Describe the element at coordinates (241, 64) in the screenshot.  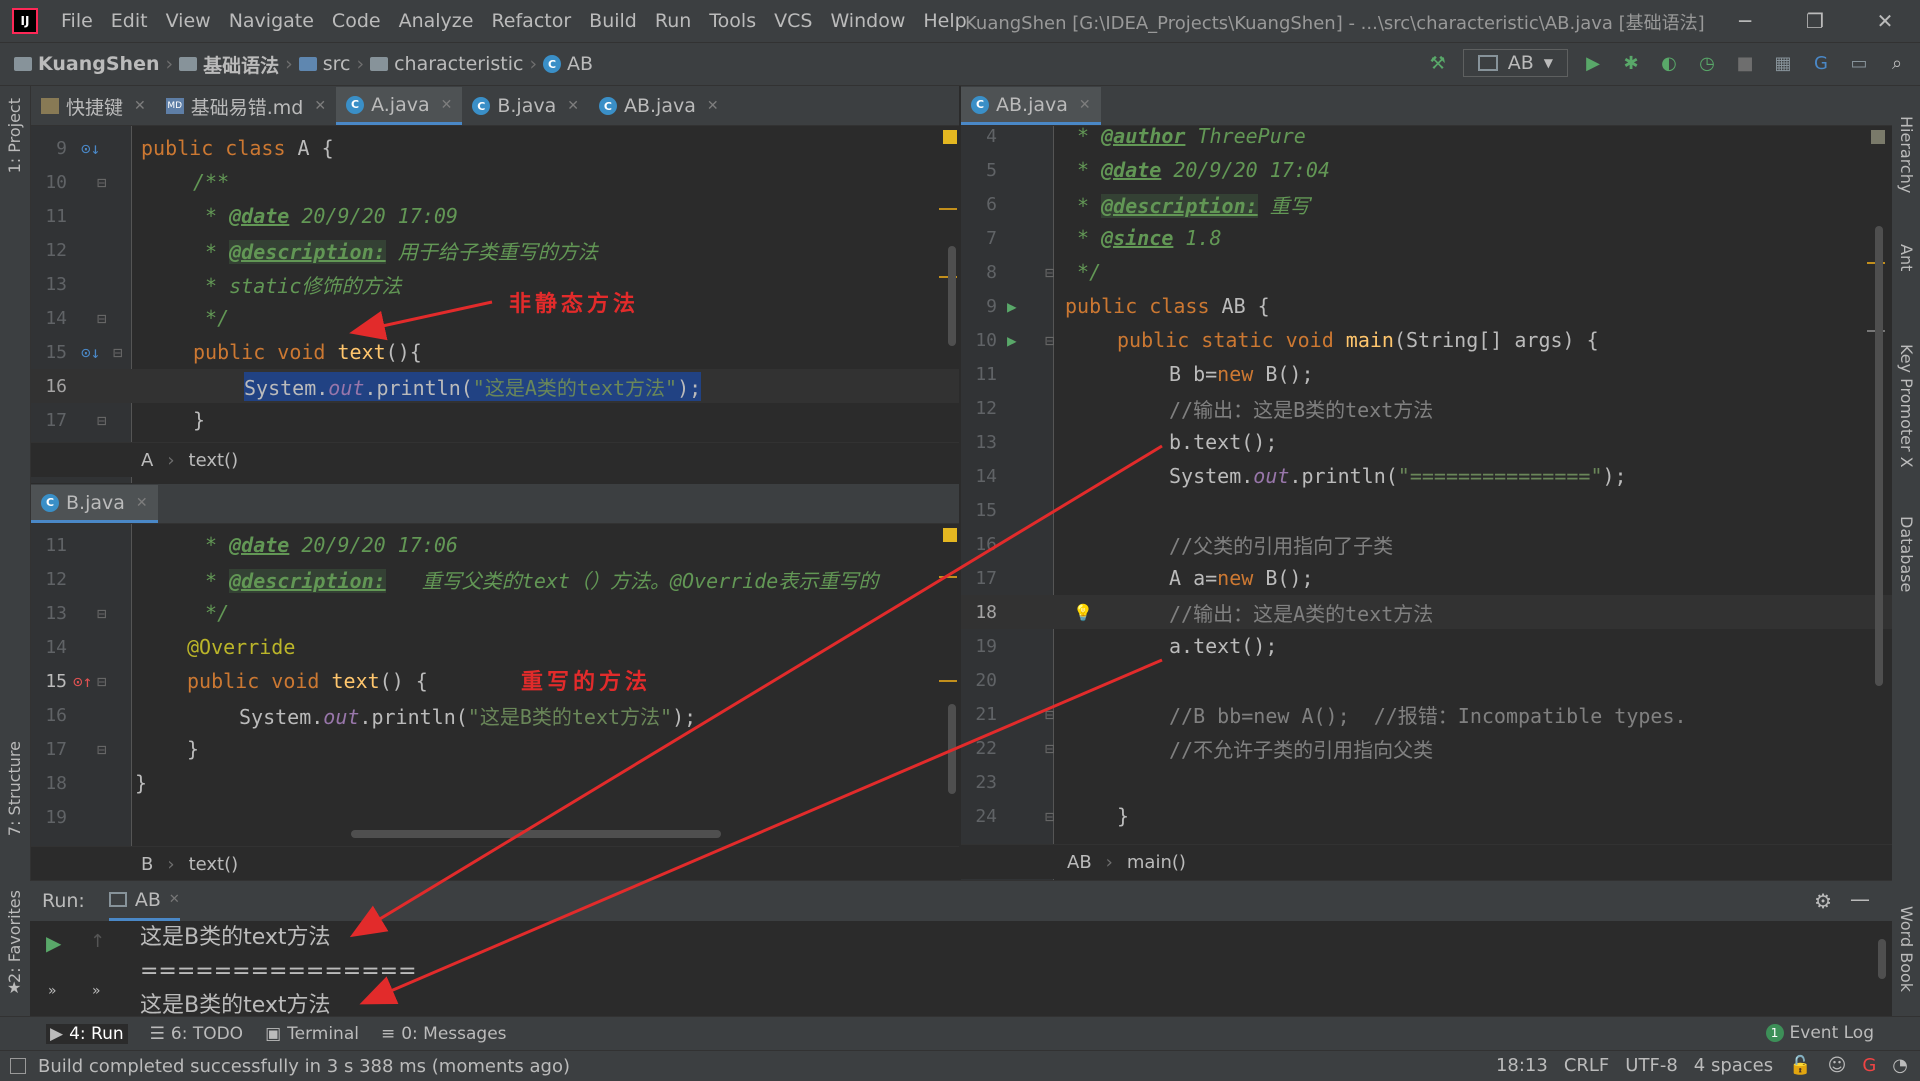
I see `crumb-module: 基础语法` at that location.